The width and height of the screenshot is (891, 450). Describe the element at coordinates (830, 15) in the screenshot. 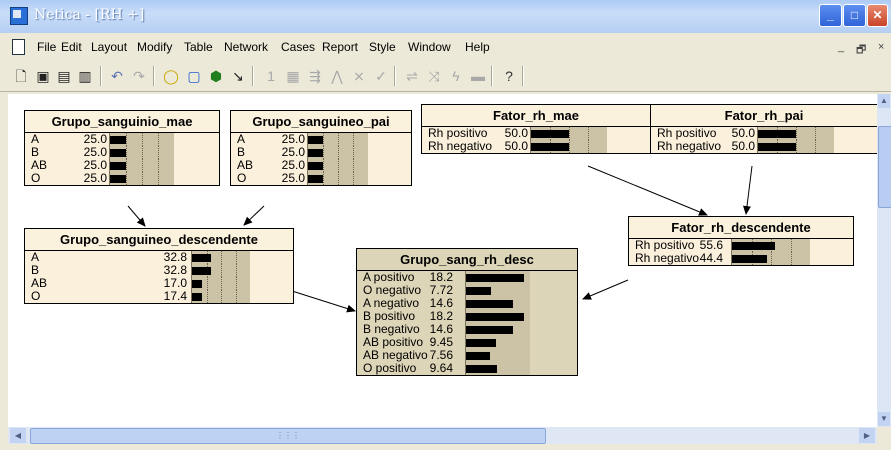

I see `minimize-button: _` at that location.